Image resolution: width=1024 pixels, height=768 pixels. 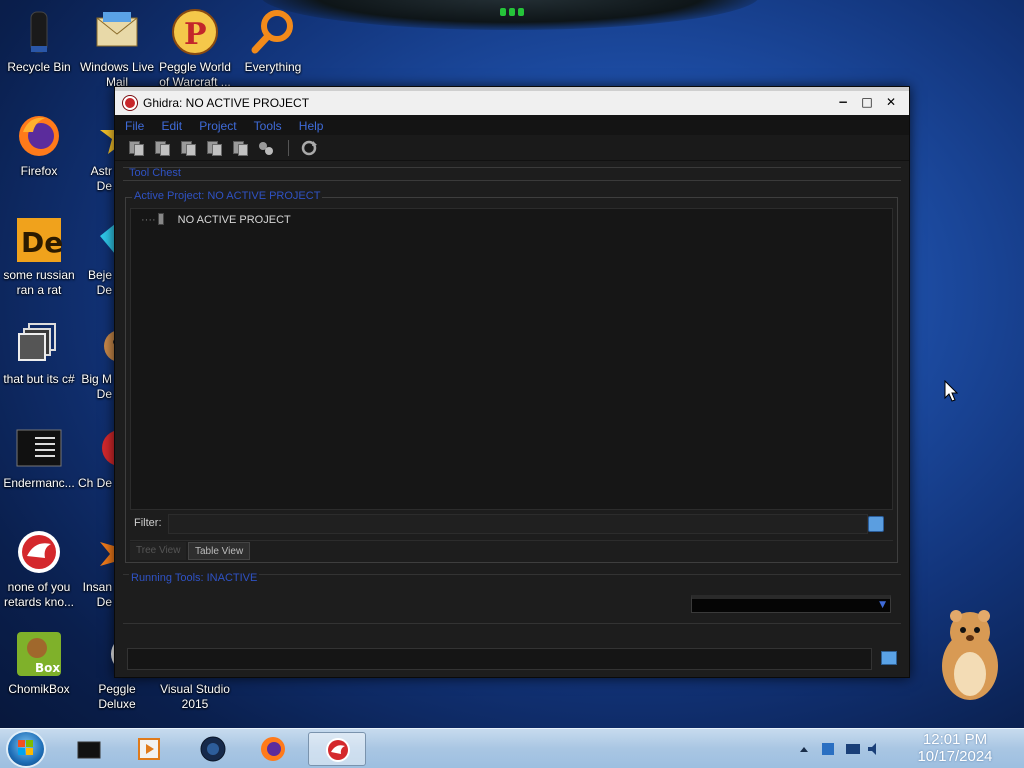 I want to click on burst-icon, so click(x=105, y=552).